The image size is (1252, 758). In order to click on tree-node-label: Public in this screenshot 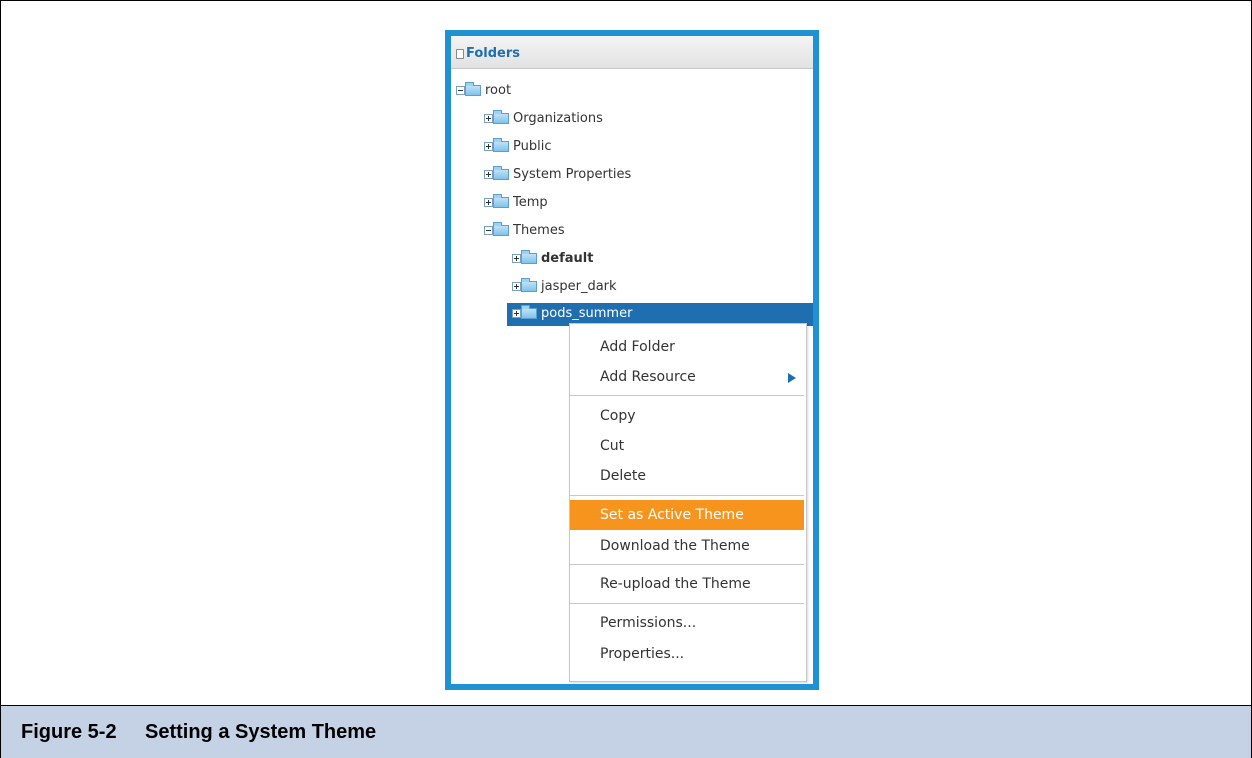, I will do `click(532, 146)`.